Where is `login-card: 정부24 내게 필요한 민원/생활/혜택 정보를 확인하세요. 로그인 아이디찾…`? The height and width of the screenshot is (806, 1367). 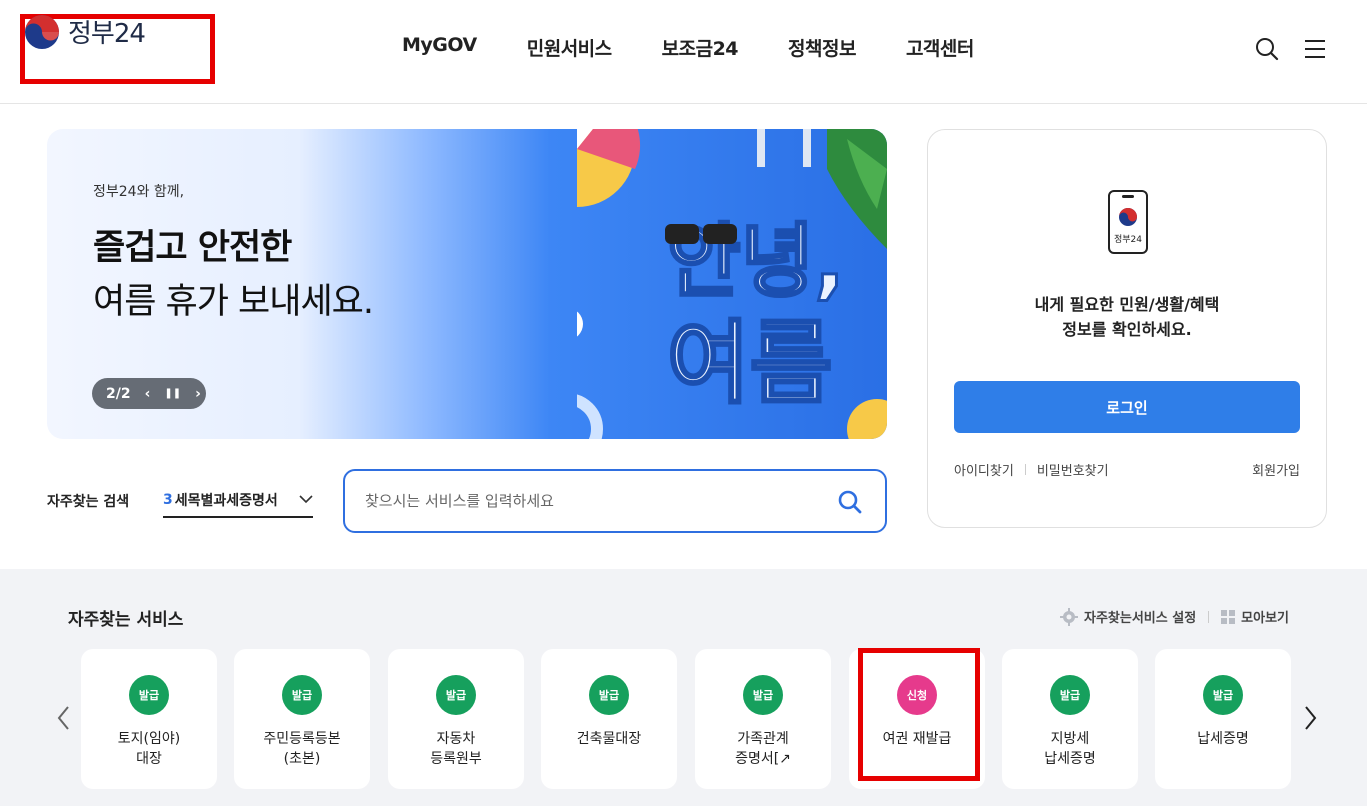
login-card: 정부24 내게 필요한 민원/생활/혜택 정보를 확인하세요. 로그인 아이디찾… is located at coordinates (1127, 328).